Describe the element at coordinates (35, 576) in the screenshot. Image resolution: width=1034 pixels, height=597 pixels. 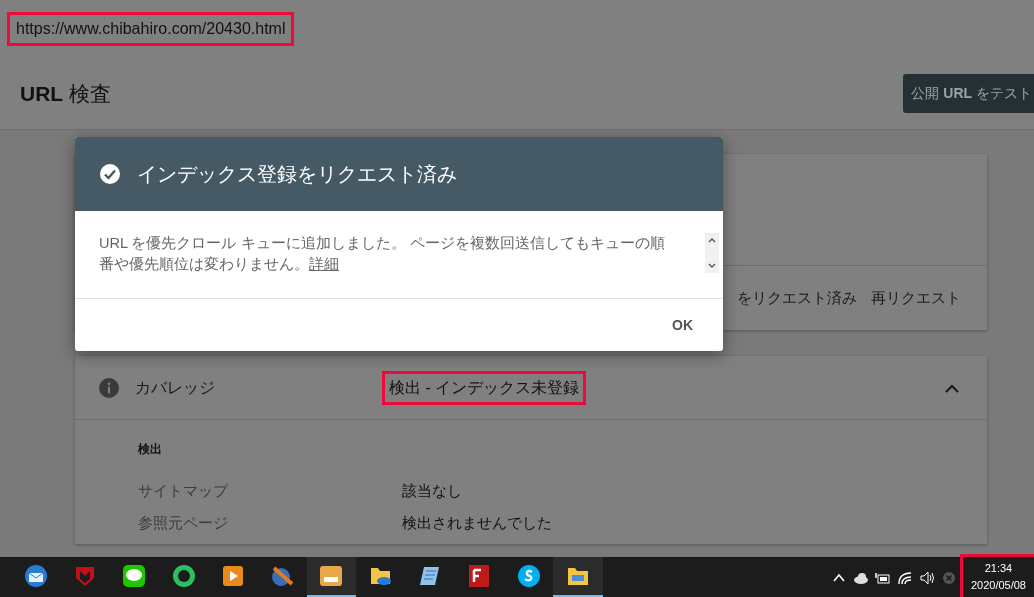
I see `envelope-icon` at that location.